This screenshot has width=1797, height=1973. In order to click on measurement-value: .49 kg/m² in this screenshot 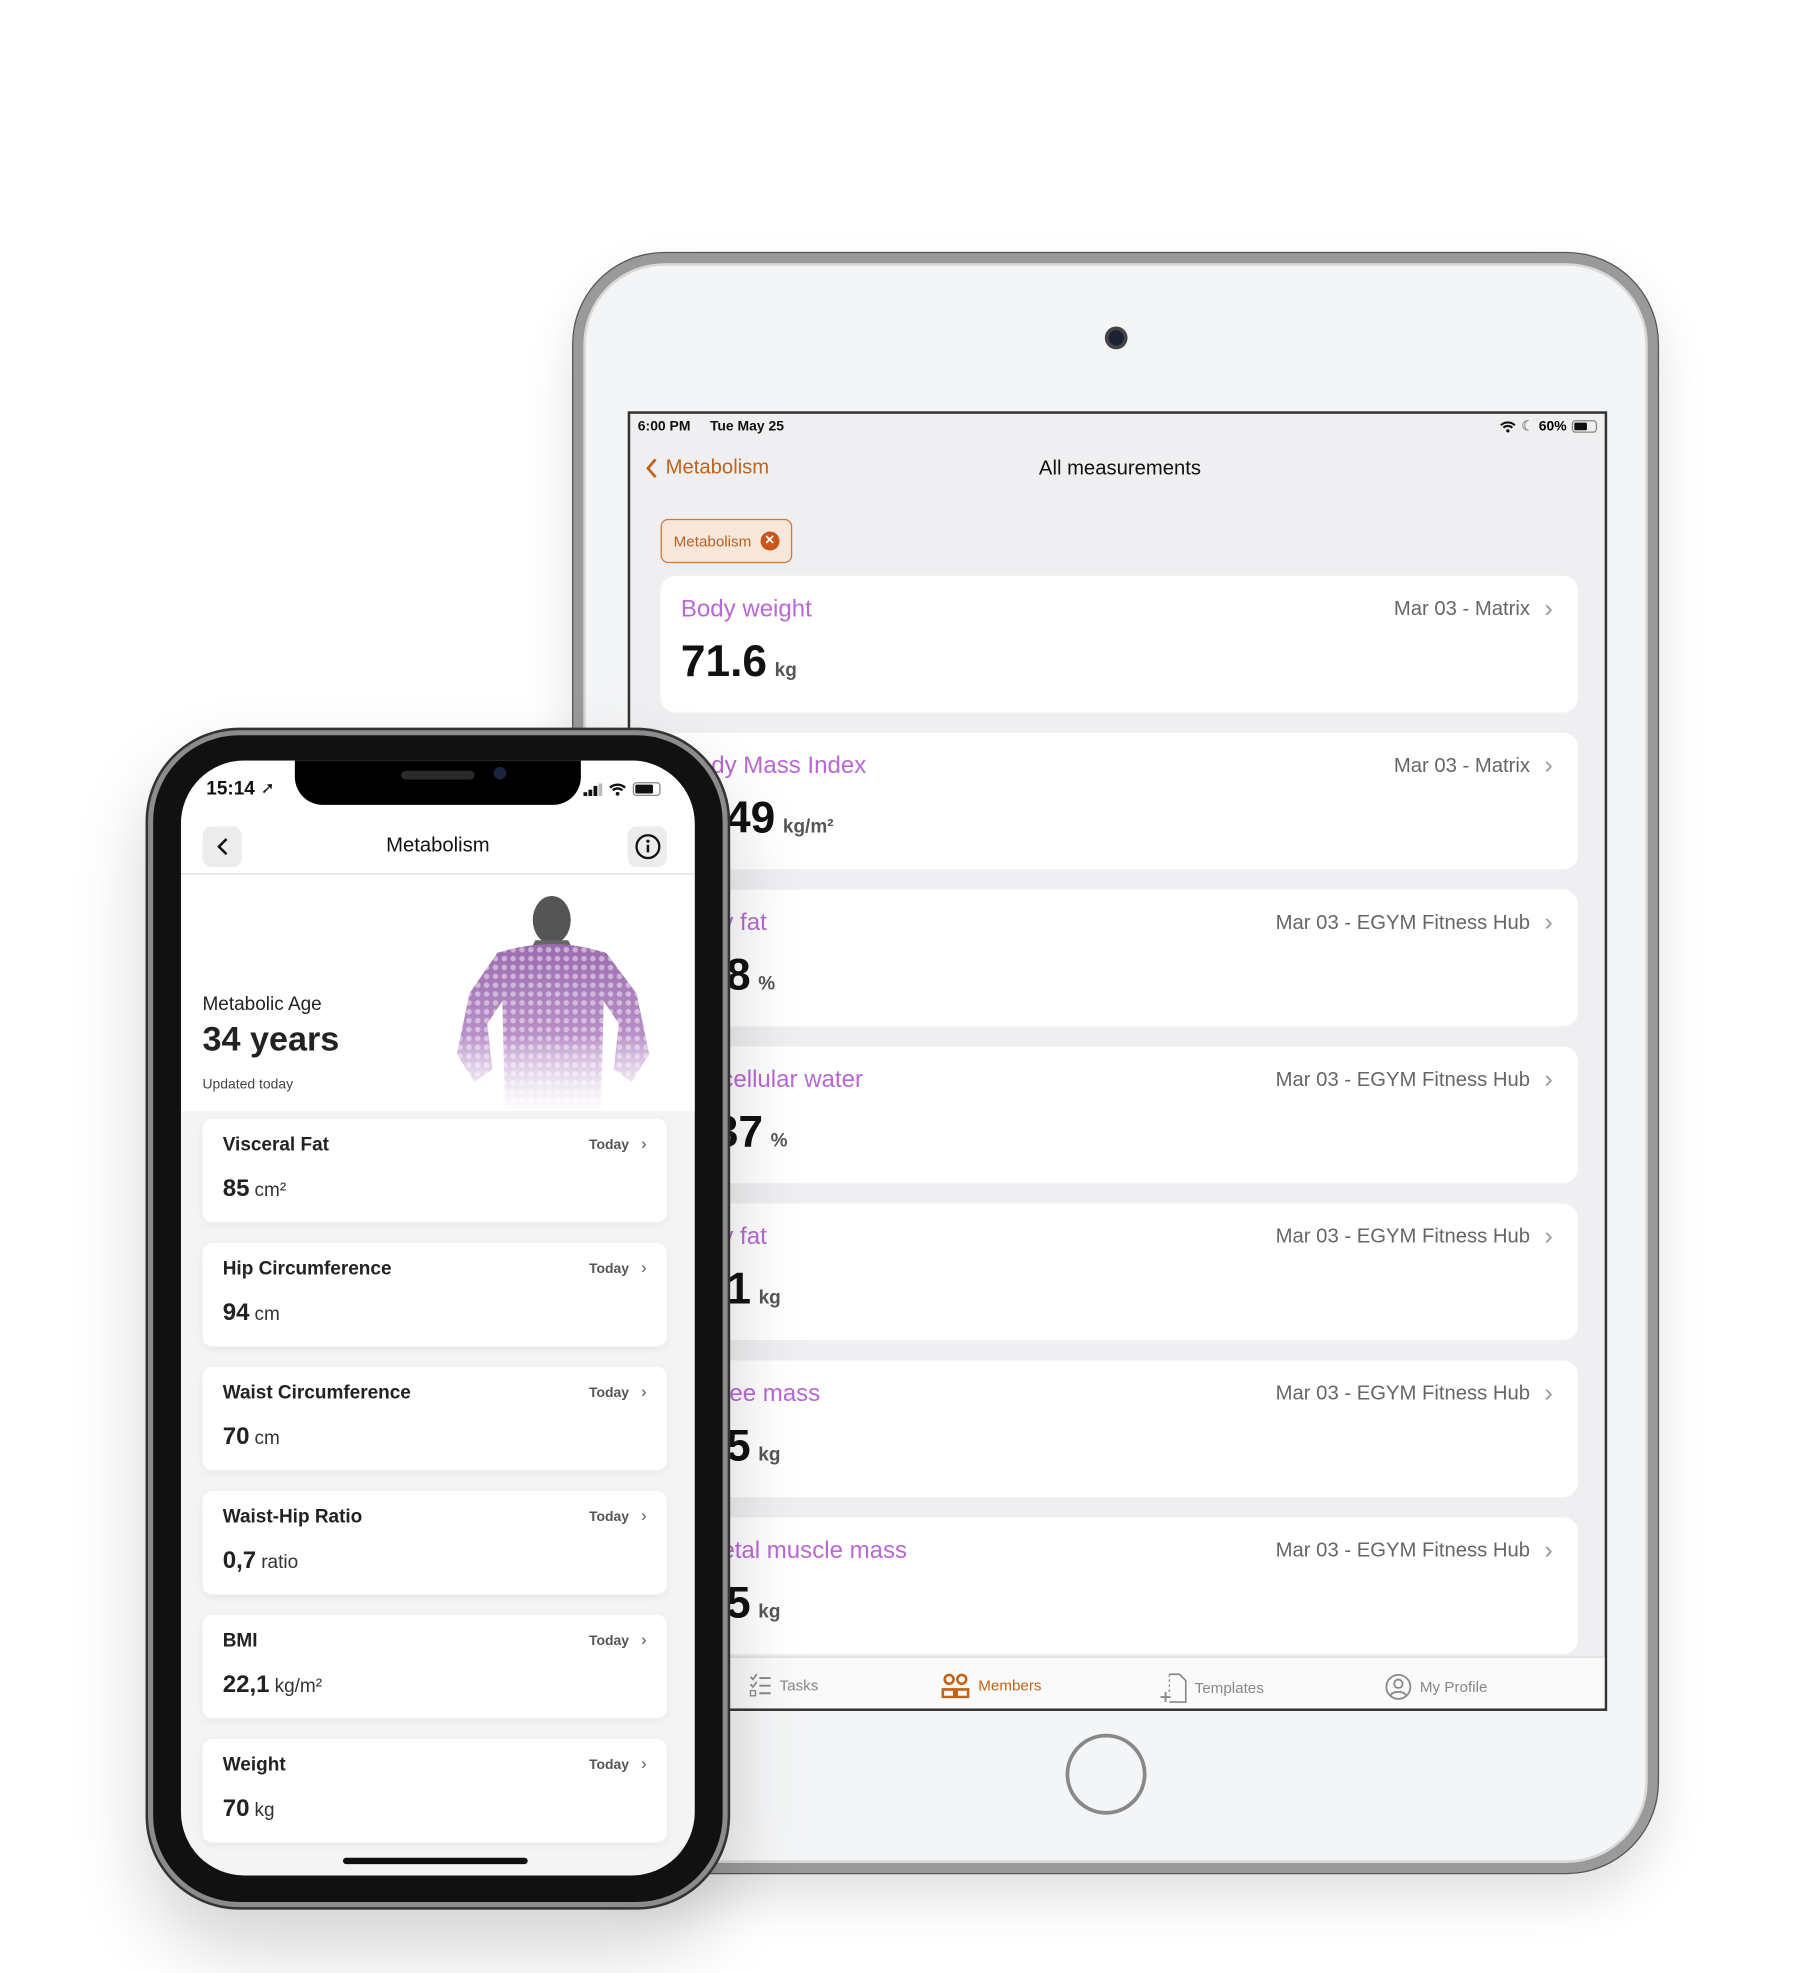, I will do `click(774, 818)`.